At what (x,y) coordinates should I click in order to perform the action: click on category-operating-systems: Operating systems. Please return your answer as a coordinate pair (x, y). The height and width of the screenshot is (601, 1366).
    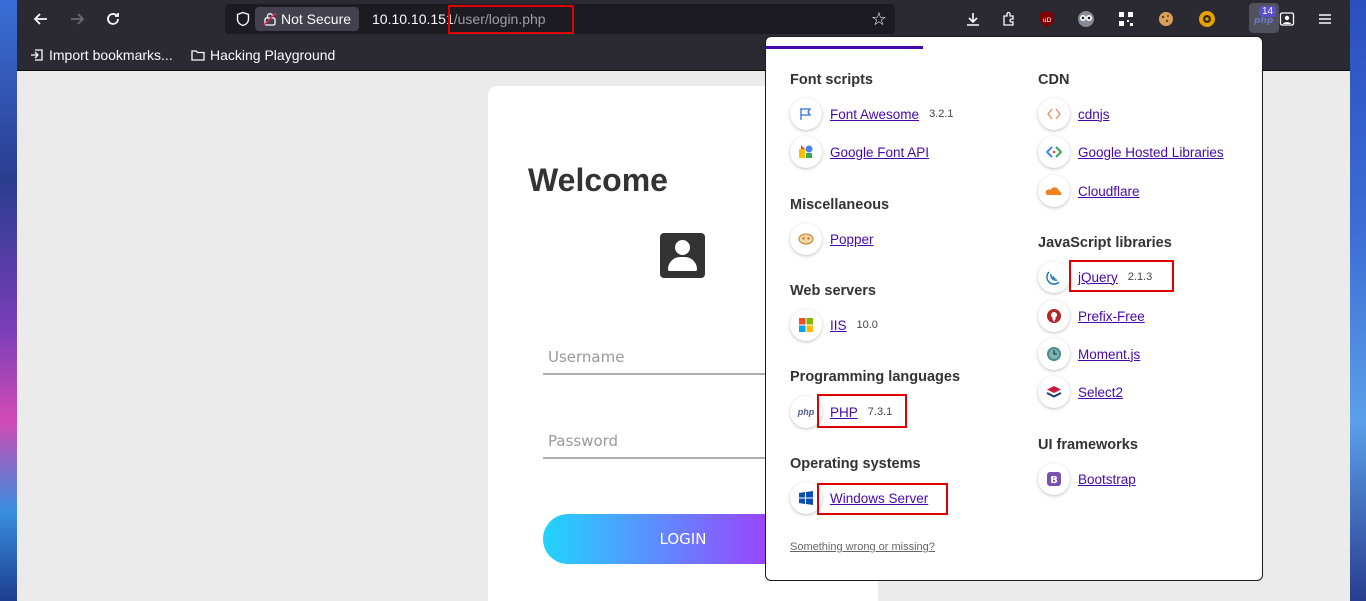
    Looking at the image, I should click on (855, 464).